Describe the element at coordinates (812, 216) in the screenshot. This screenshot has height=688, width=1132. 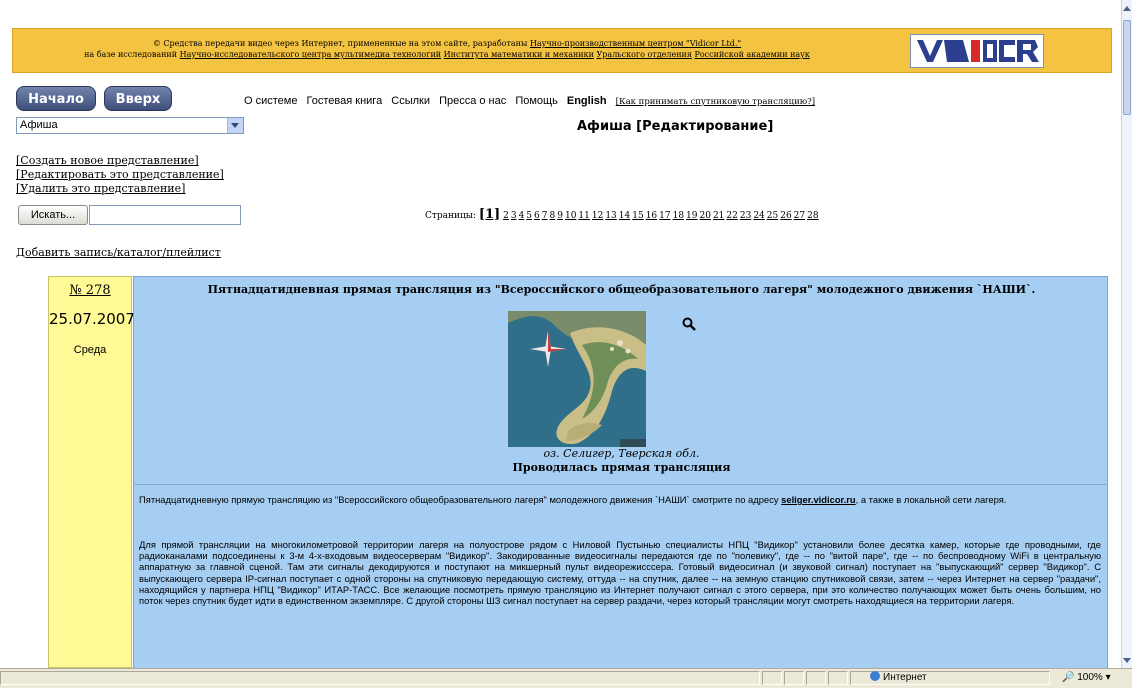
I see `page-link: 28` at that location.